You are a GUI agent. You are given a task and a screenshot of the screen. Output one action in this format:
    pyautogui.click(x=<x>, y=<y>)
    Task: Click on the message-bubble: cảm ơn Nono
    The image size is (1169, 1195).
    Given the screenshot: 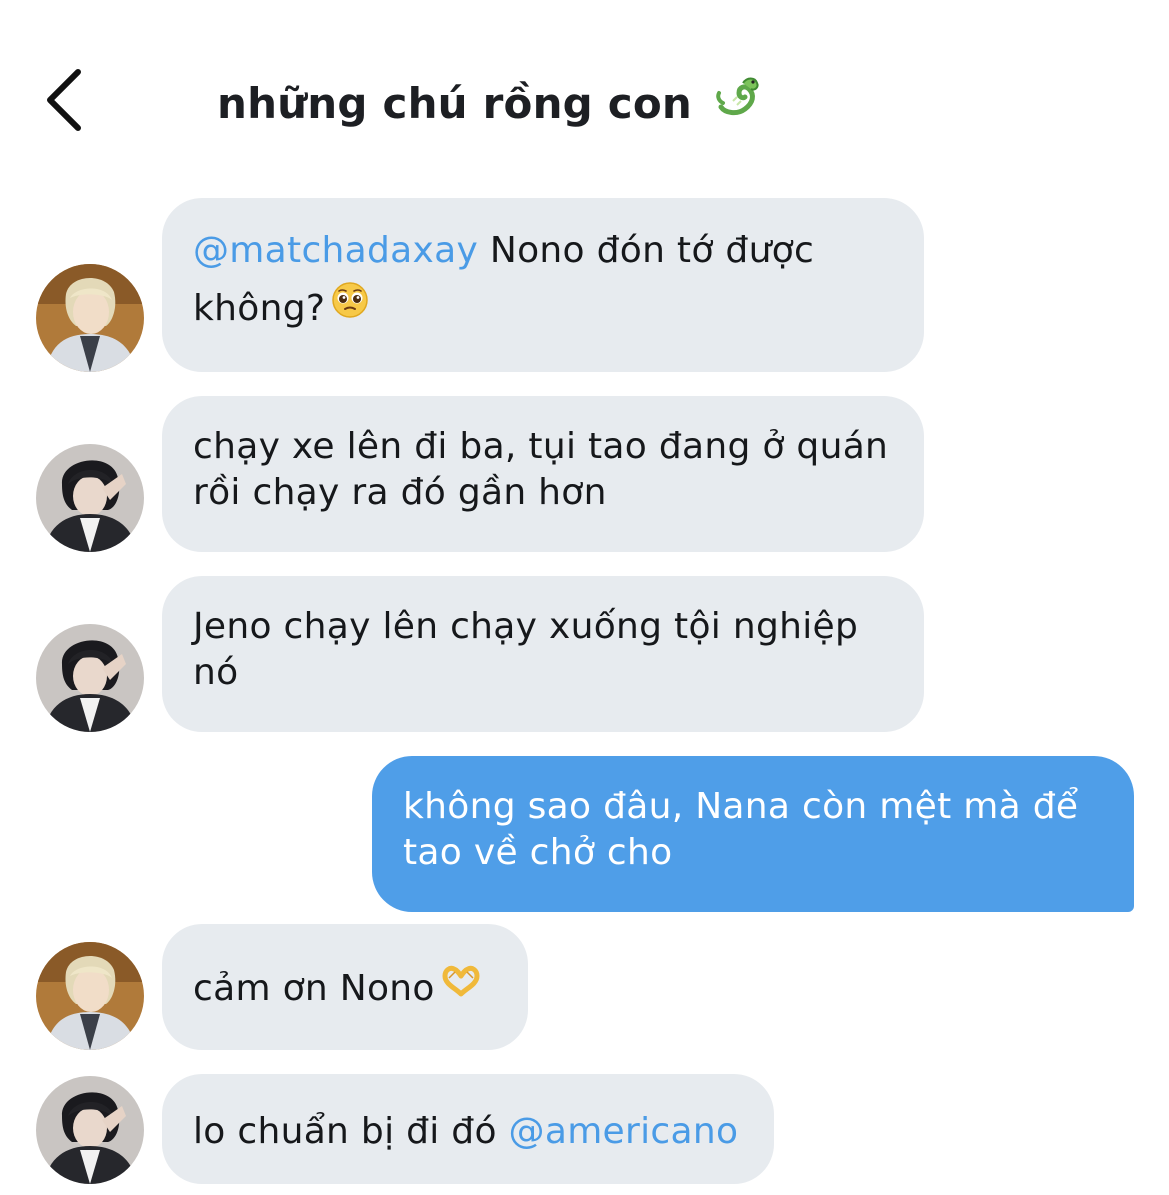 What is the action you would take?
    pyautogui.click(x=345, y=987)
    